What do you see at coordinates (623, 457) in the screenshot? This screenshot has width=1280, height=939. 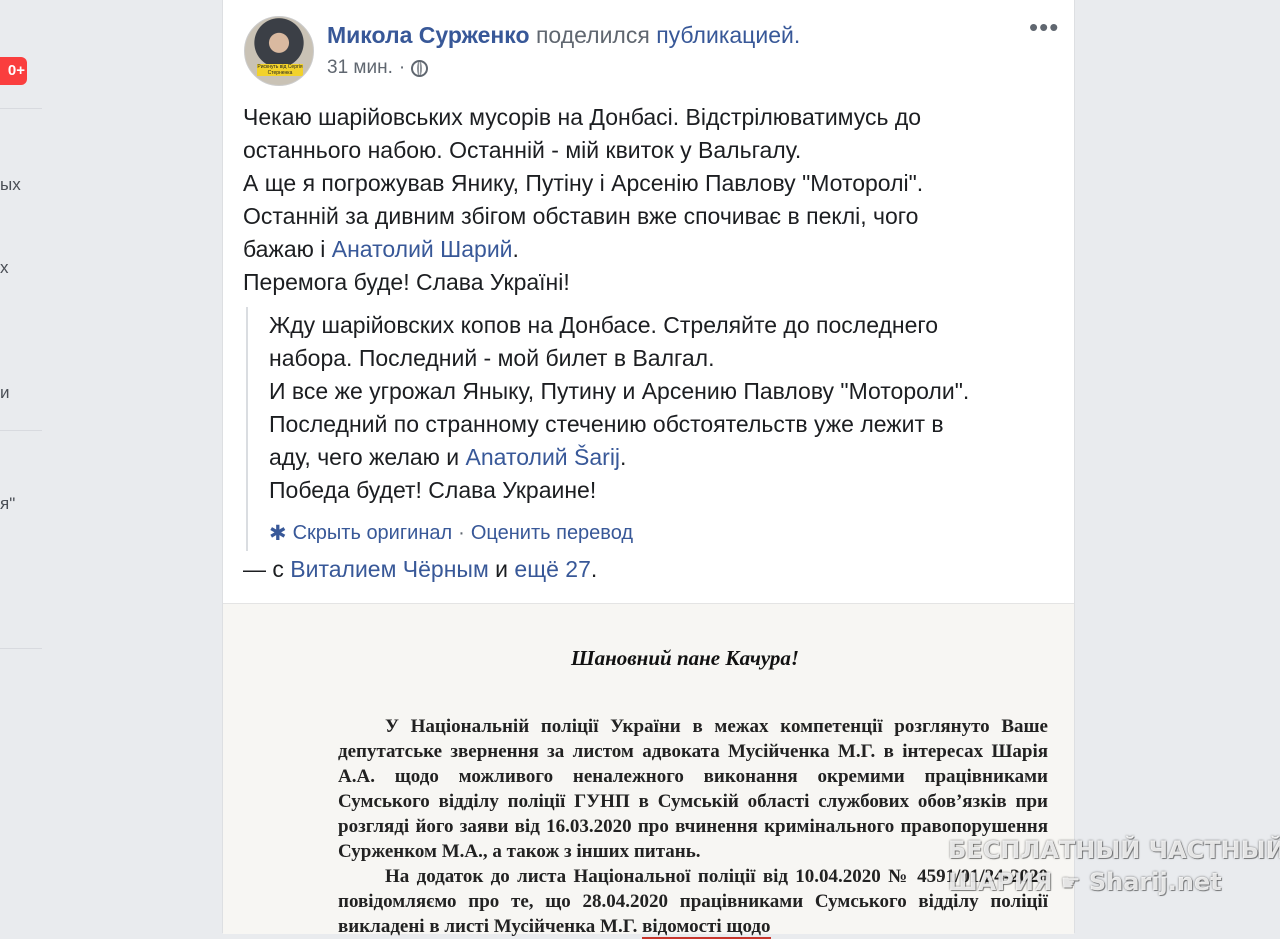 I see `translation-line-text: .` at bounding box center [623, 457].